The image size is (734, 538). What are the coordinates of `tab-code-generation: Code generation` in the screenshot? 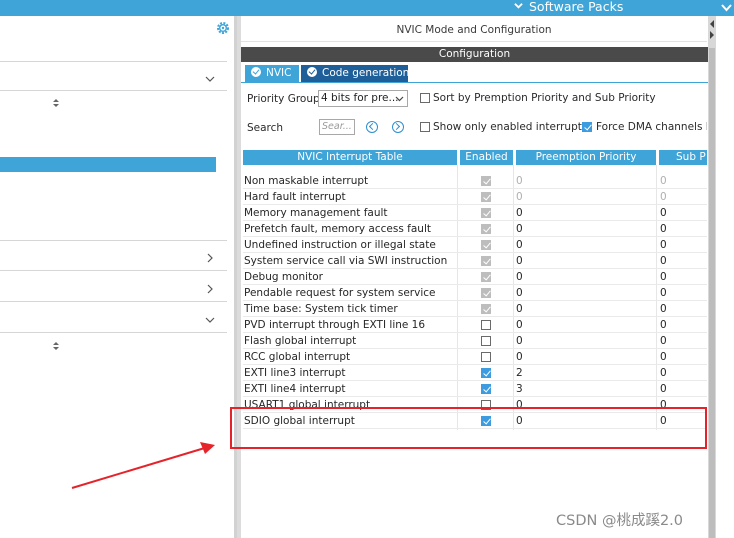 It's located at (355, 73).